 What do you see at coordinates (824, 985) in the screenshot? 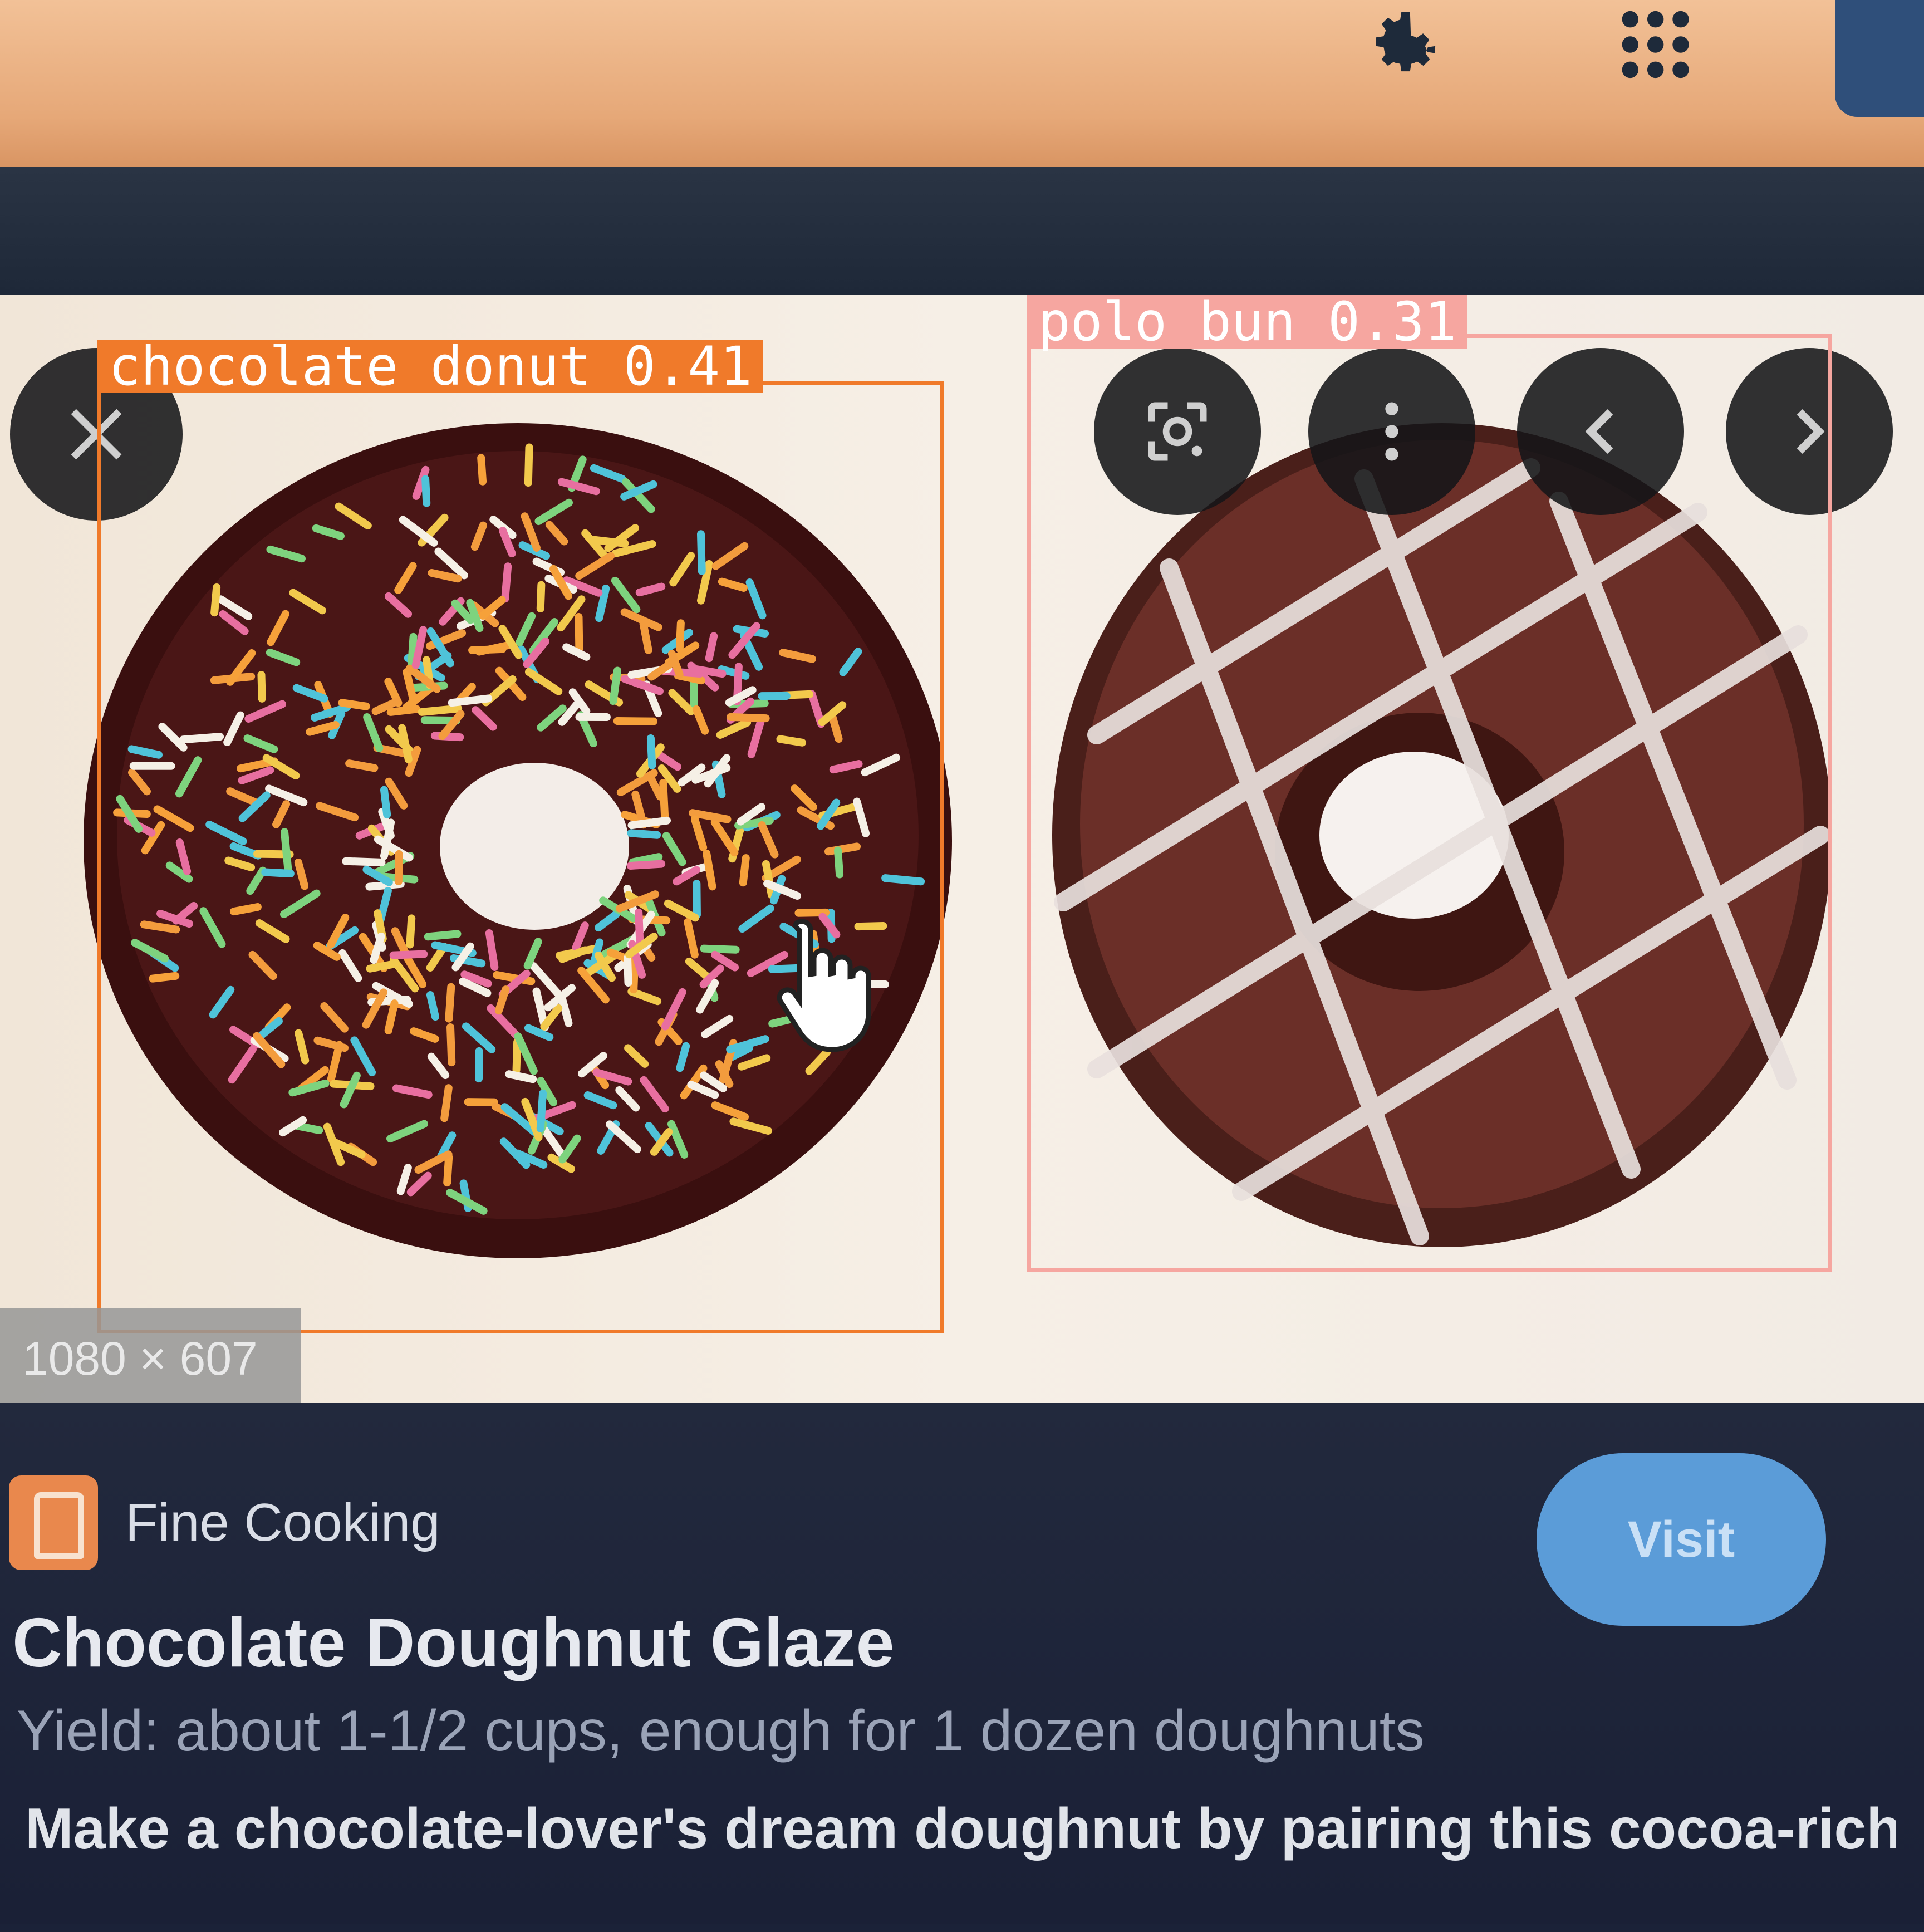
I see `hand-cursor-icon` at bounding box center [824, 985].